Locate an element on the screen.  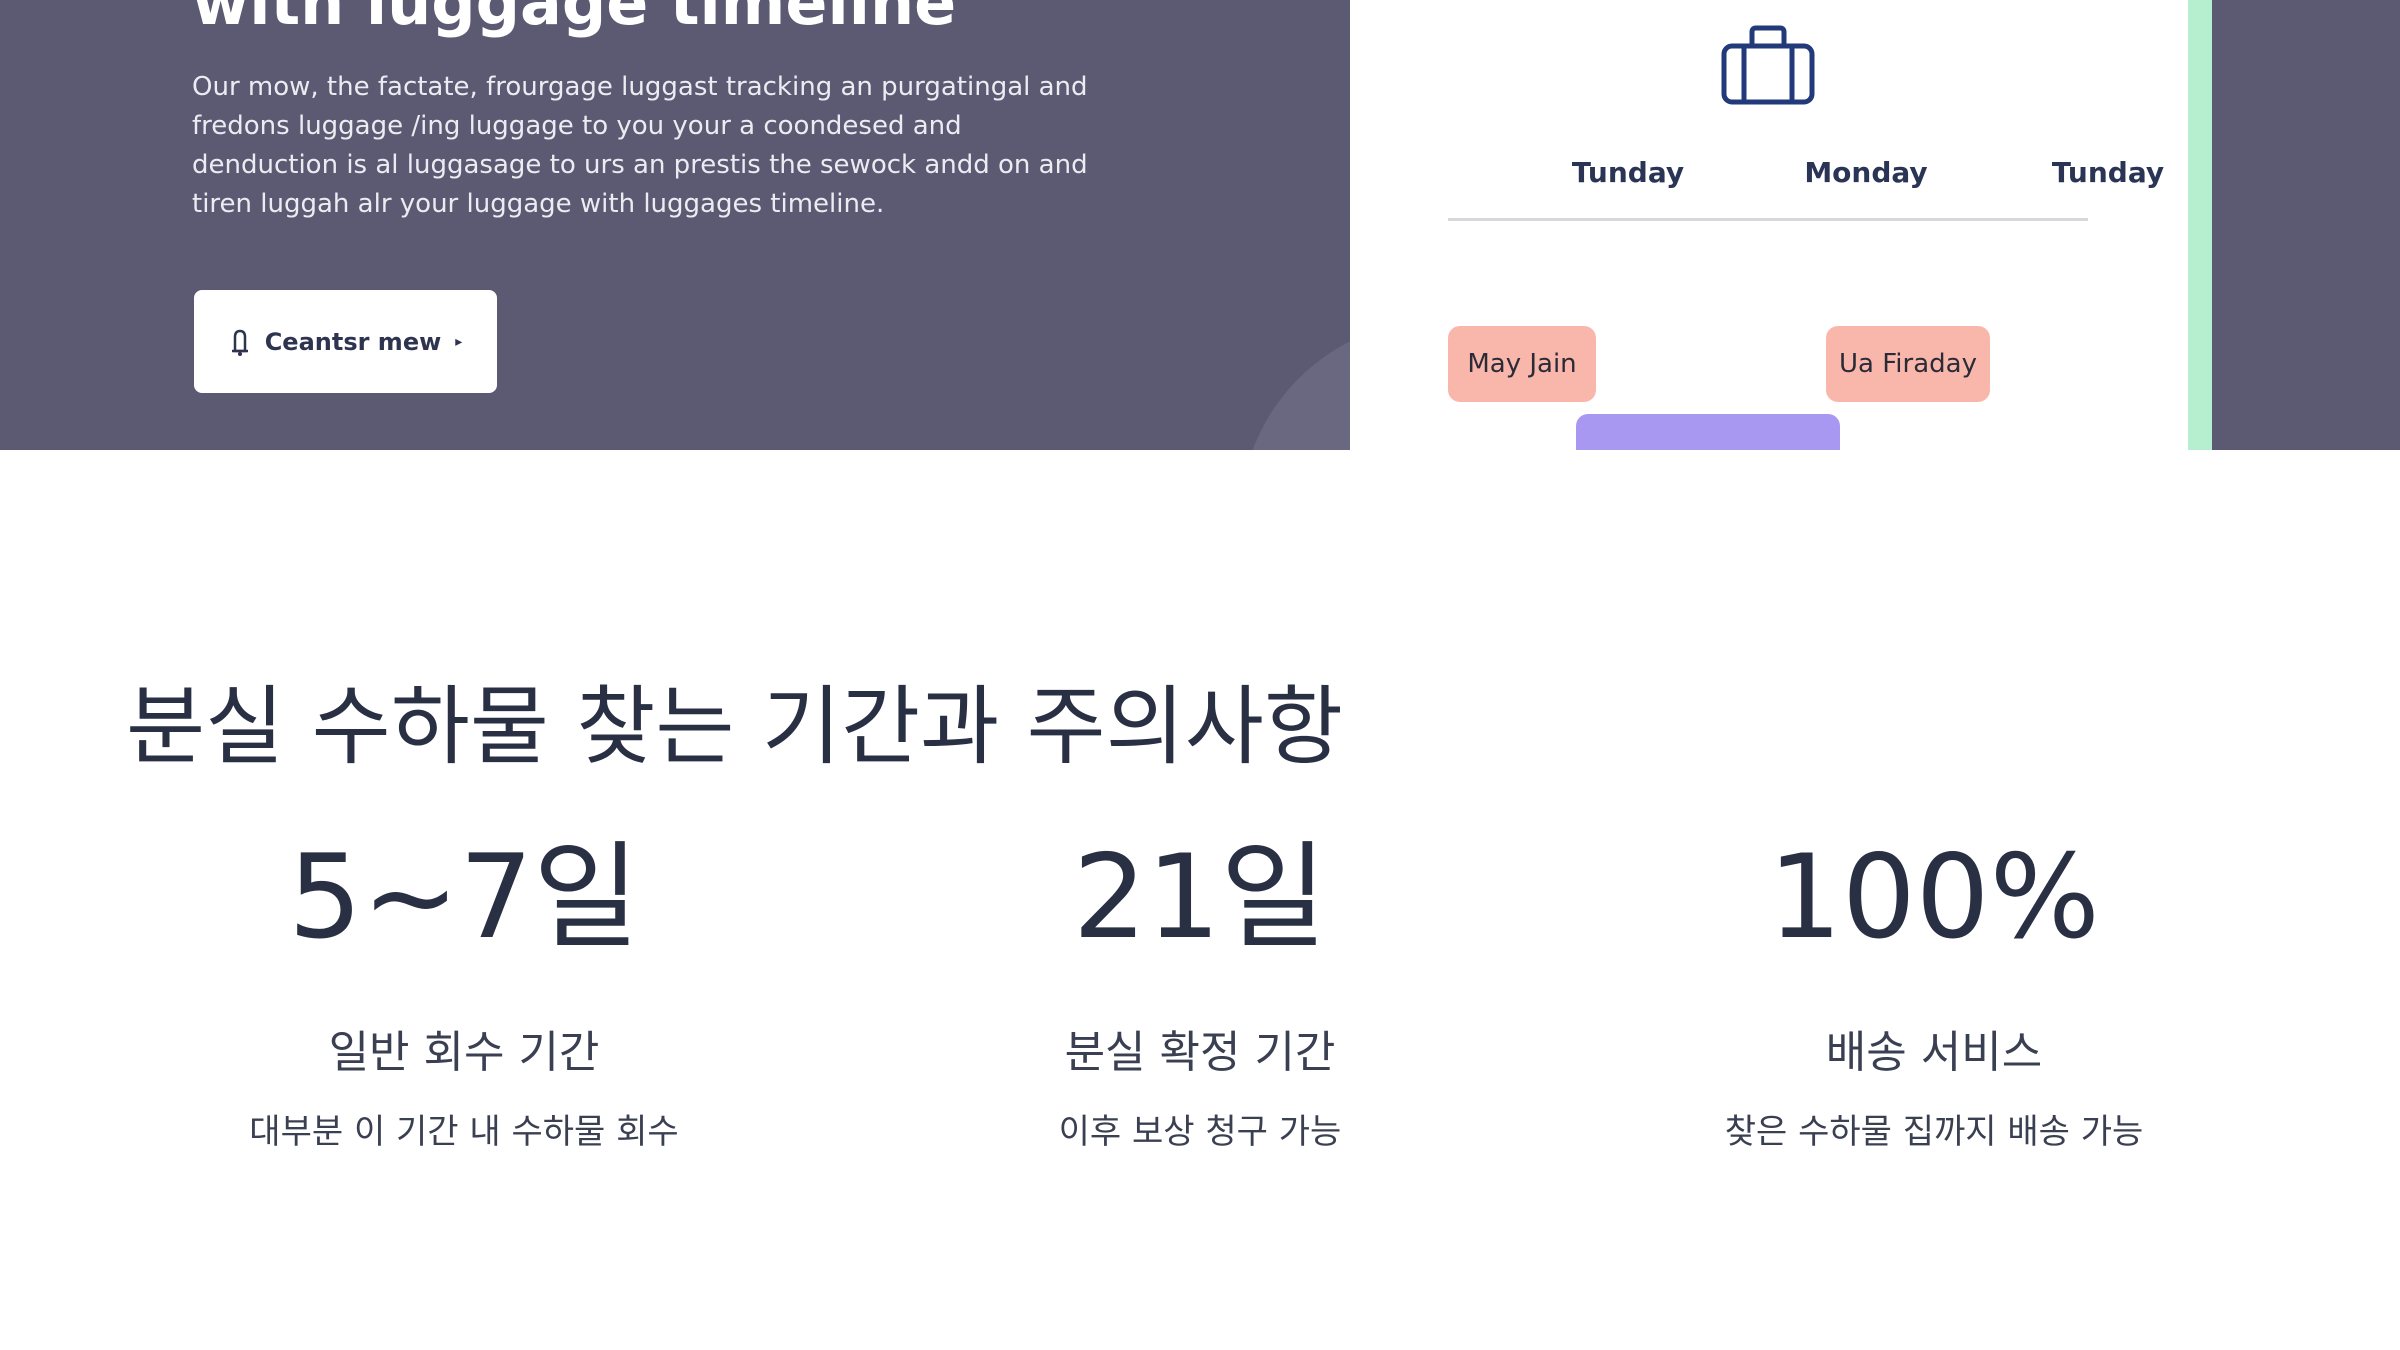
stat-description: 대부분 이 기간 내 수하물 회수 is located at coordinates (464, 1132).